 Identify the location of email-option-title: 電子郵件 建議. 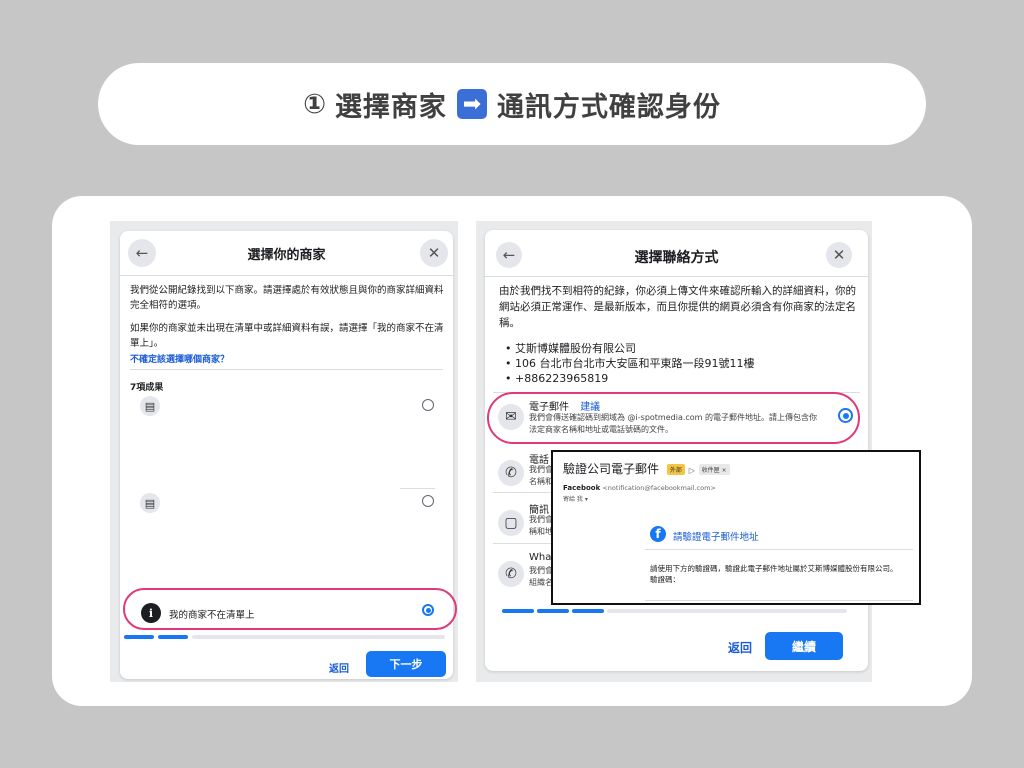
(565, 407).